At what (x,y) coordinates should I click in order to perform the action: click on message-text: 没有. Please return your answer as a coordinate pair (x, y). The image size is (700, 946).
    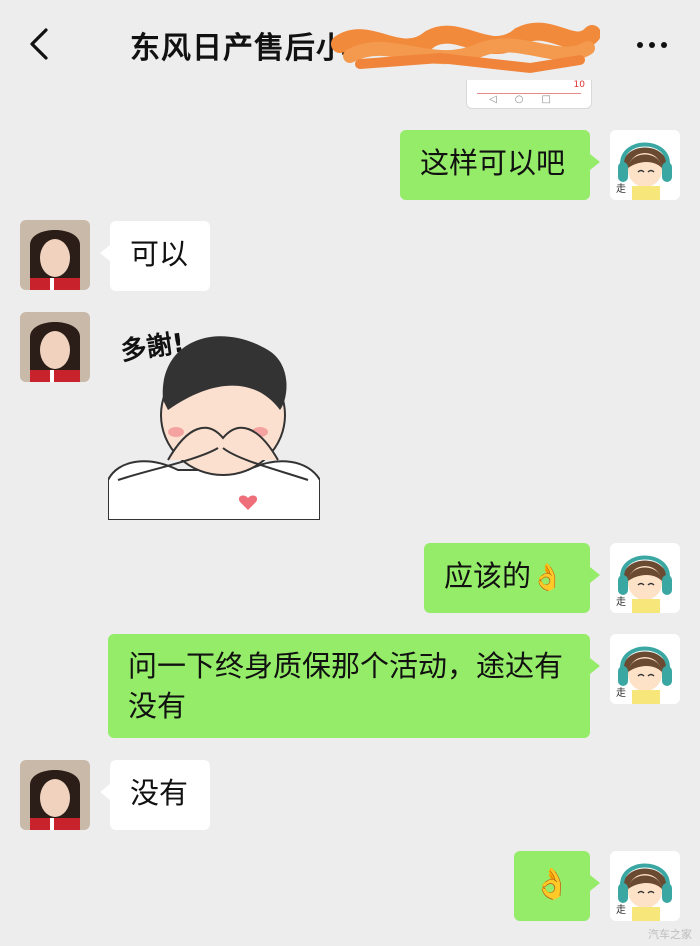
    Looking at the image, I should click on (159, 793).